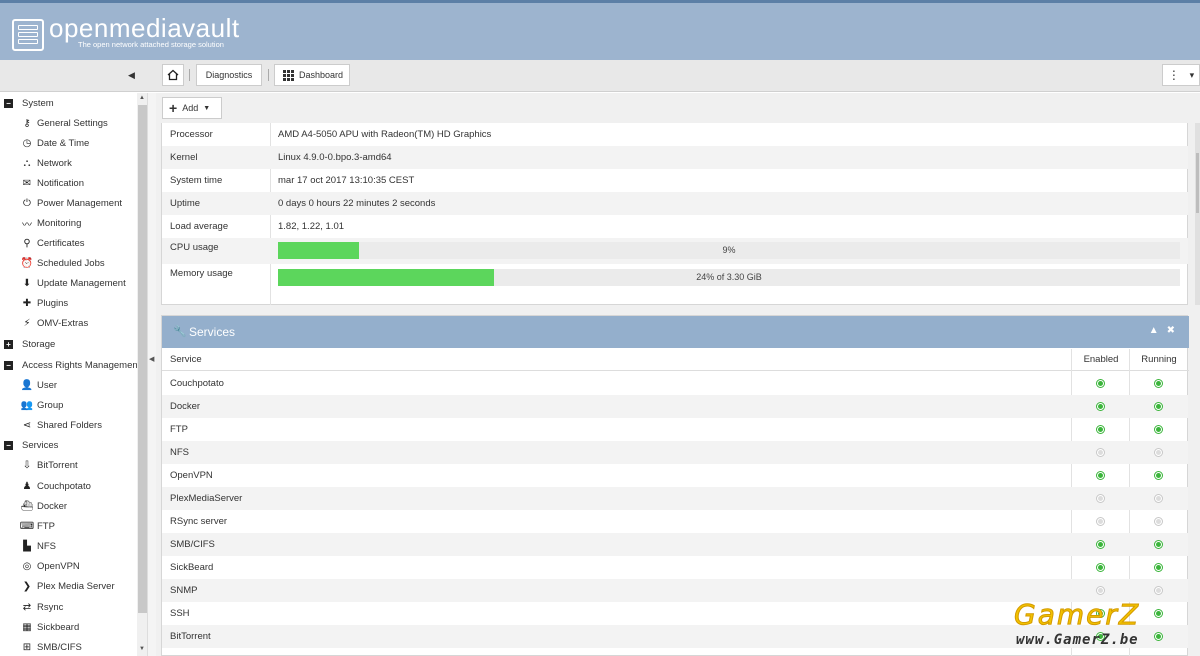 The image size is (1200, 656). I want to click on toolbar: ◀ Diagnostics Dashboard ⋮ ▾, so click(600, 76).